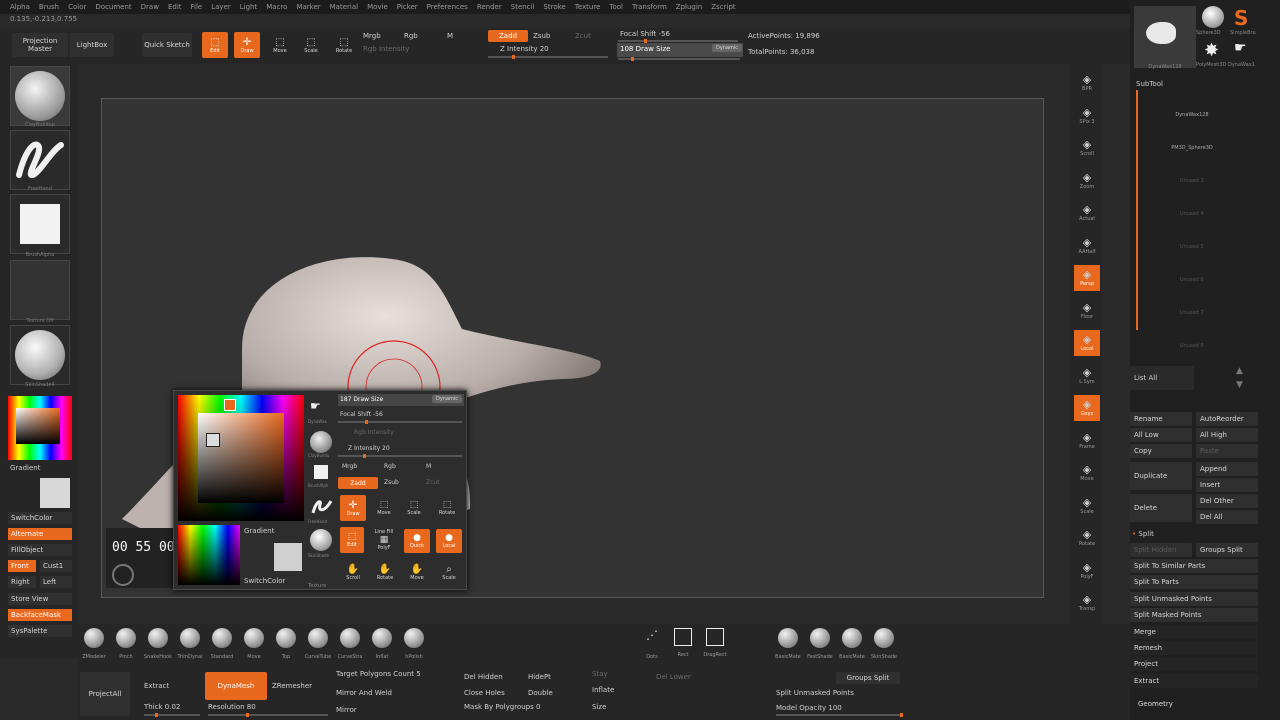 The width and height of the screenshot is (1280, 720). Describe the element at coordinates (1161, 451) in the screenshot. I see `copy-button: Copy` at that location.